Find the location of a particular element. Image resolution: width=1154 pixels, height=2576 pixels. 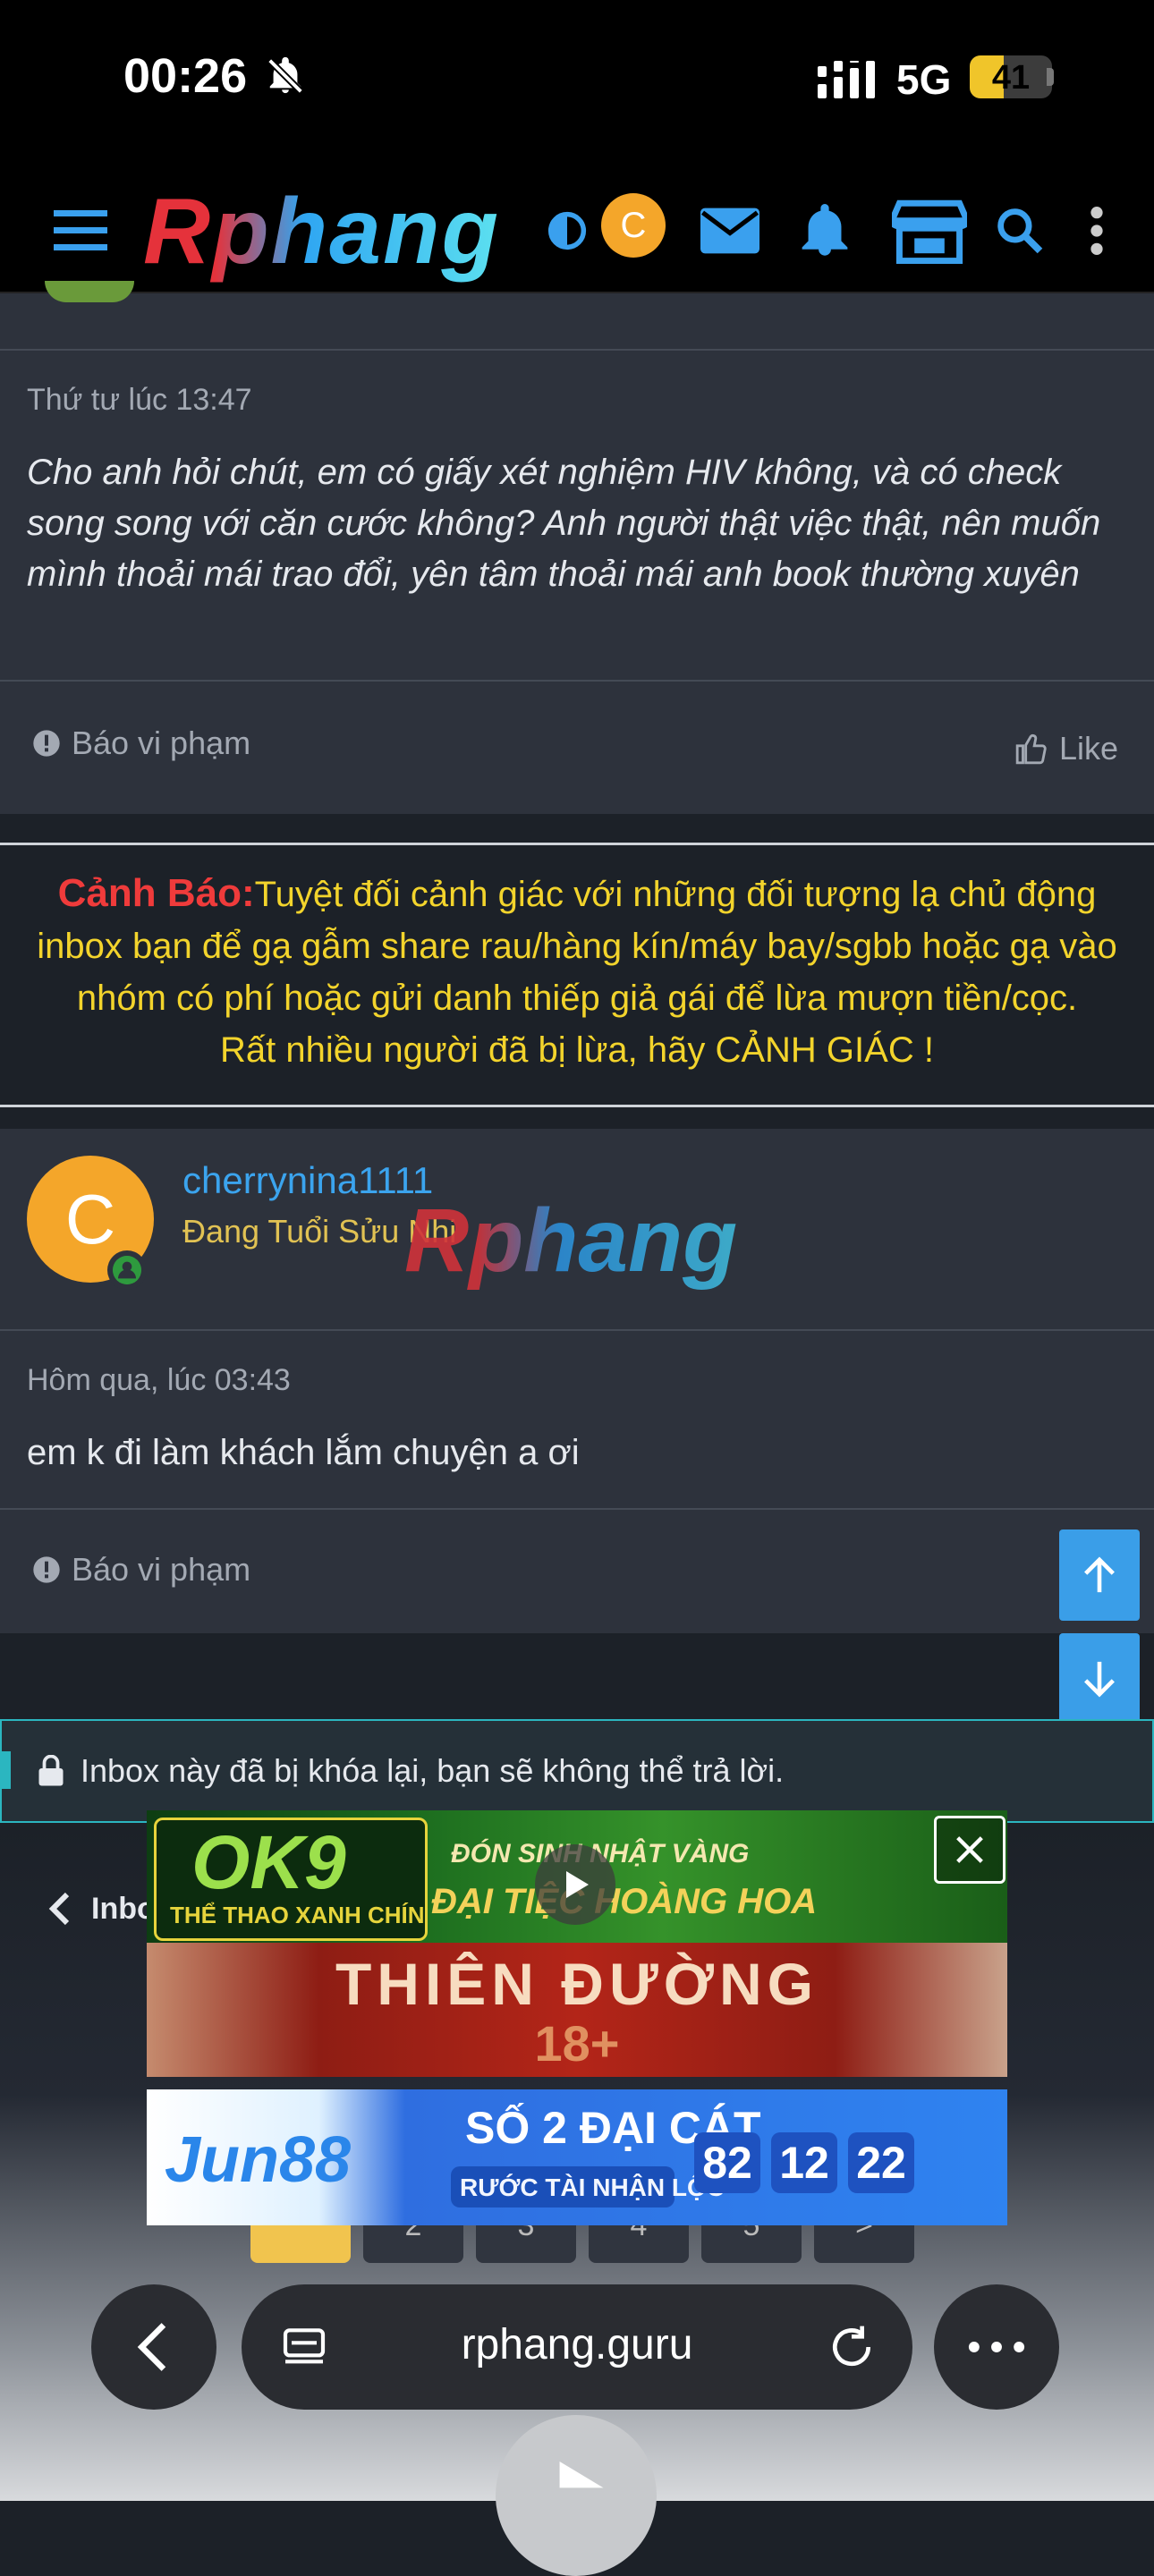

ad2-subtitle: 18+ is located at coordinates (577, 2043).